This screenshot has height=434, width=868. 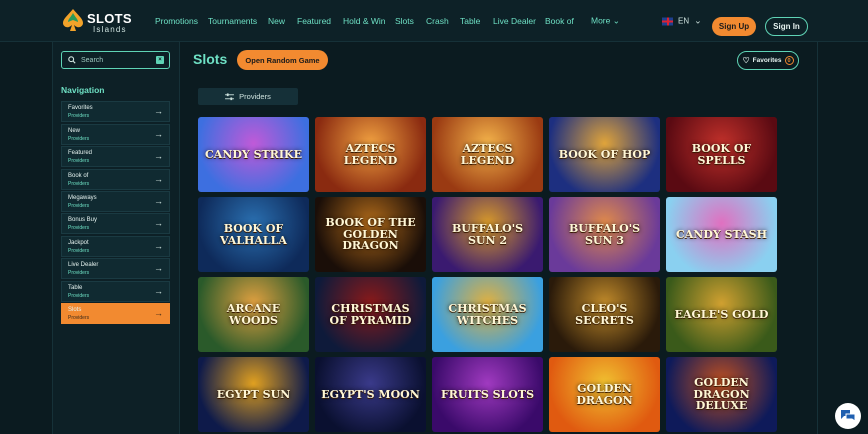 I want to click on sidebar-item-jackpot: Jackpot Providers →, so click(x=115, y=246).